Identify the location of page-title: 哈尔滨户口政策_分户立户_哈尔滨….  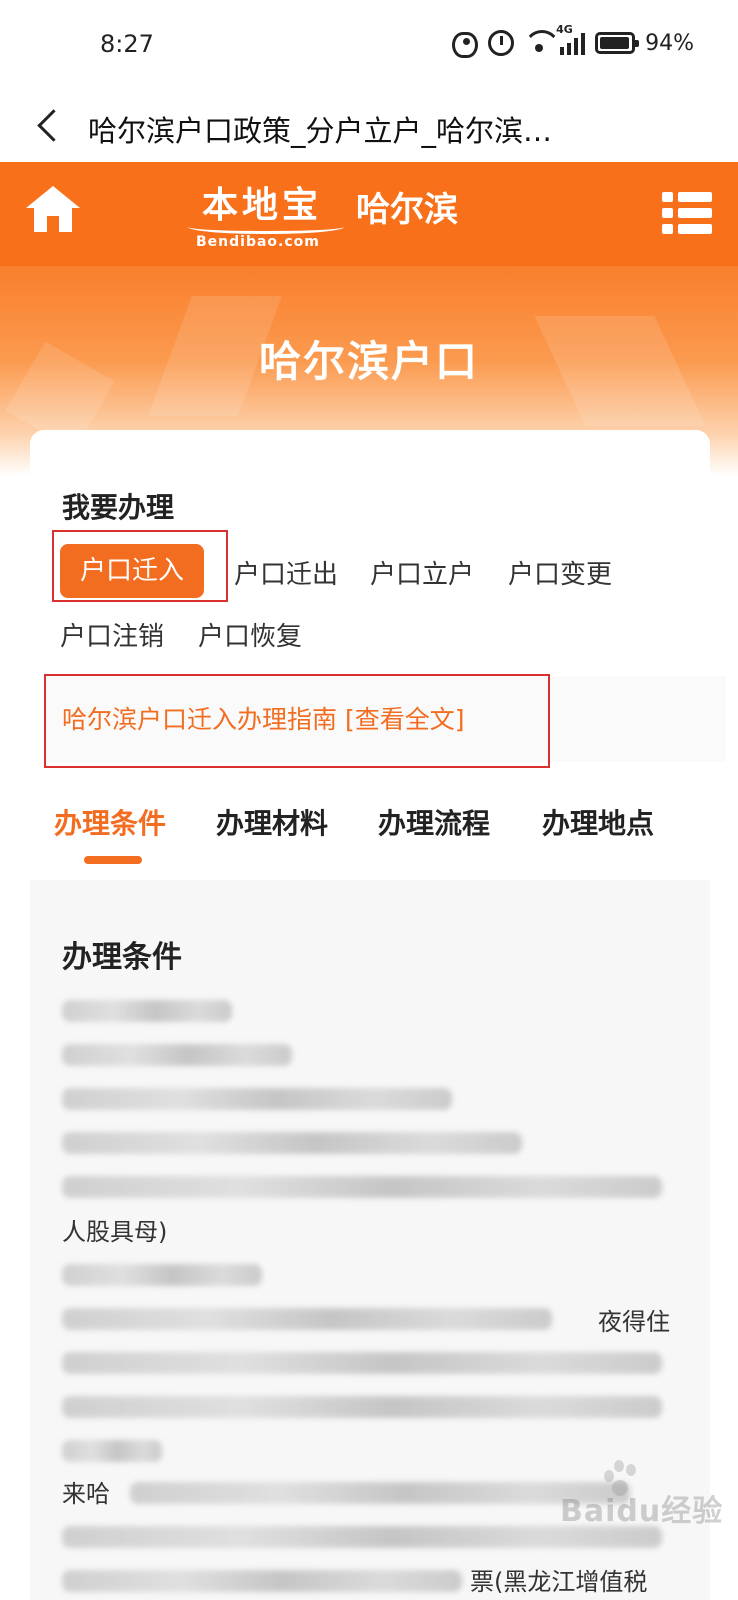
(320, 131).